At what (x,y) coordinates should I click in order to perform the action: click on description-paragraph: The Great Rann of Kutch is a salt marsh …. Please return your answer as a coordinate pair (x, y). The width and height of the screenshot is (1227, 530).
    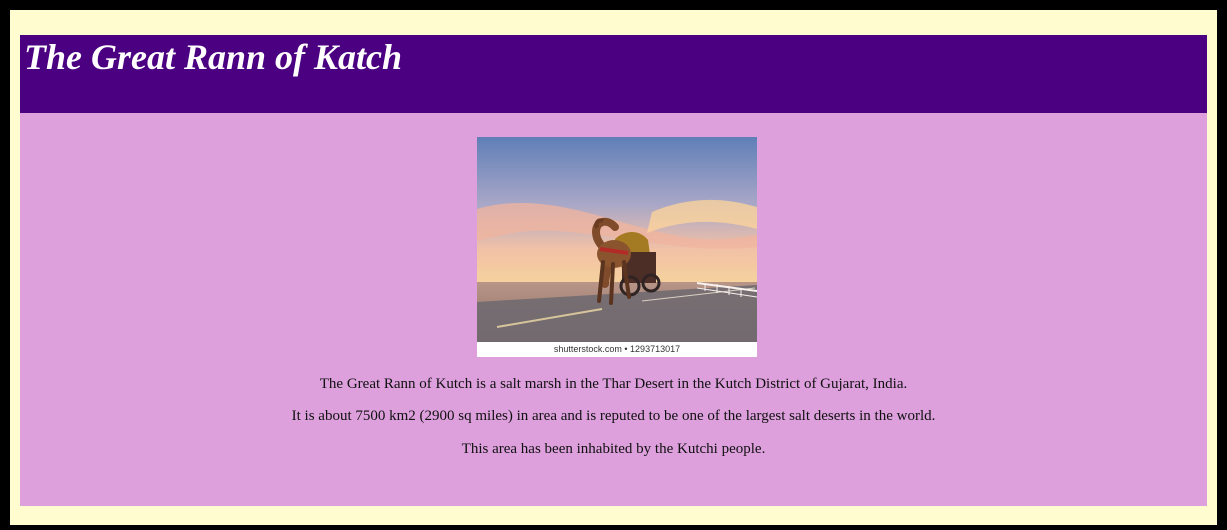
    Looking at the image, I should click on (613, 384).